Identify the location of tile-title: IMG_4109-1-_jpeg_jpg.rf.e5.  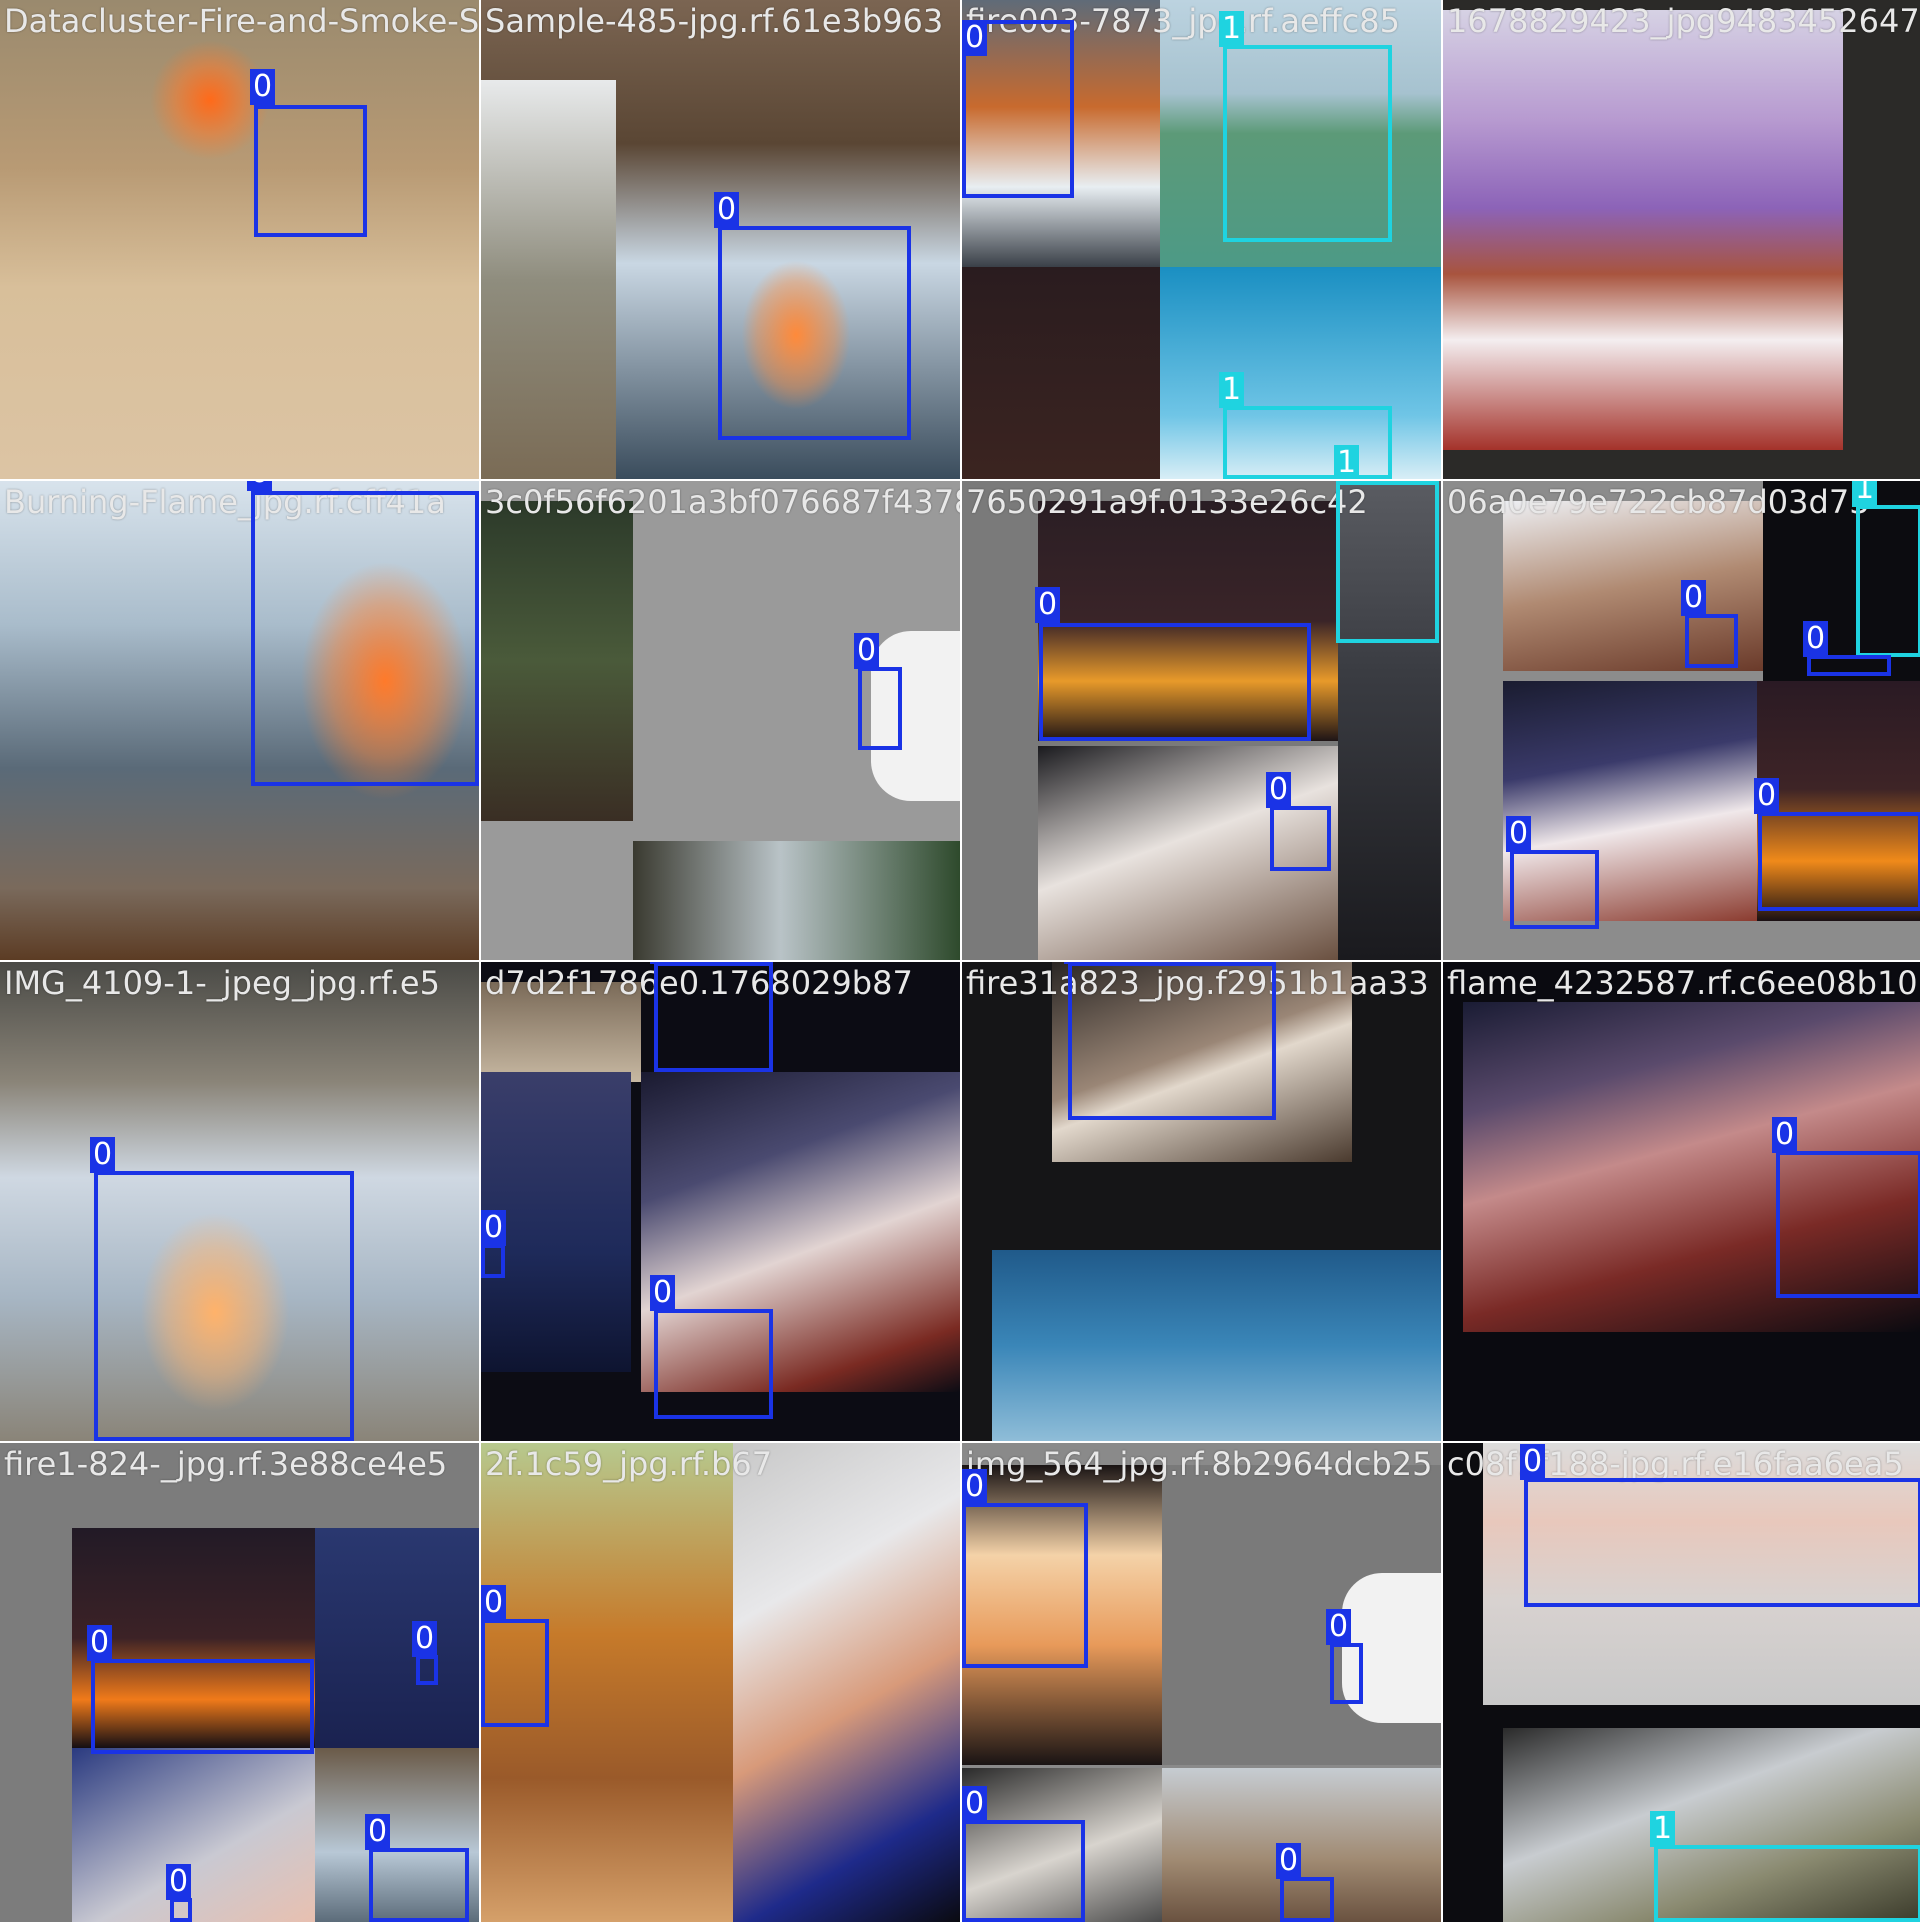
(222, 983).